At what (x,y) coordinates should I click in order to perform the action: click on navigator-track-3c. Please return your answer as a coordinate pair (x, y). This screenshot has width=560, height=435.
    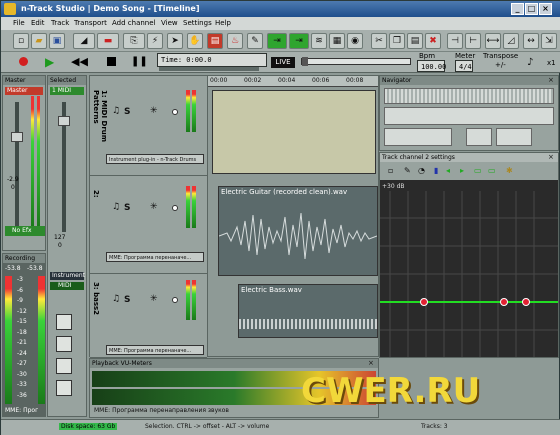
    Looking at the image, I should click on (514, 137).